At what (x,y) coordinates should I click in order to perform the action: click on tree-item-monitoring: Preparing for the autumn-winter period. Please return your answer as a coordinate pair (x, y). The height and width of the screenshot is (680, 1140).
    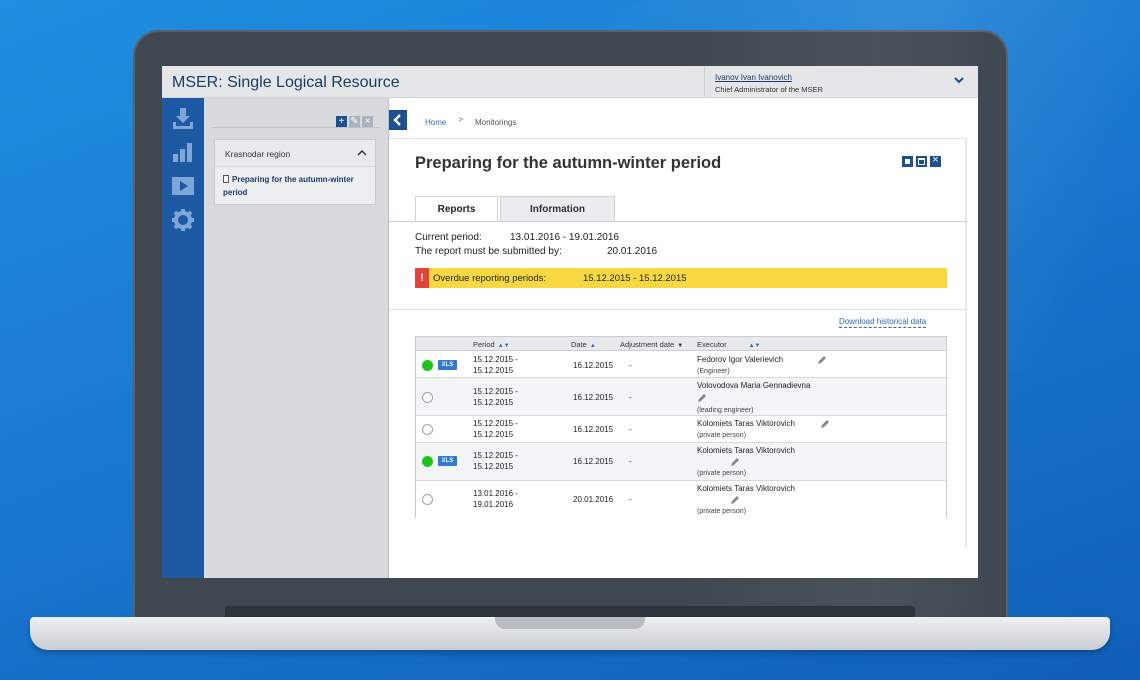
    Looking at the image, I should click on (298, 186).